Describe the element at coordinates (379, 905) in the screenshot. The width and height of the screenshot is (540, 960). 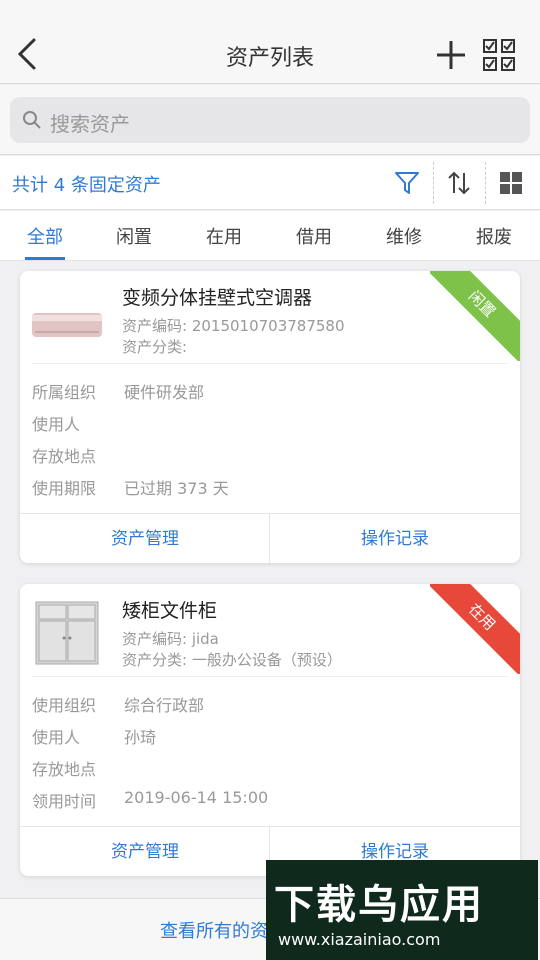
I see `watermark-title: 下载乌应用` at that location.